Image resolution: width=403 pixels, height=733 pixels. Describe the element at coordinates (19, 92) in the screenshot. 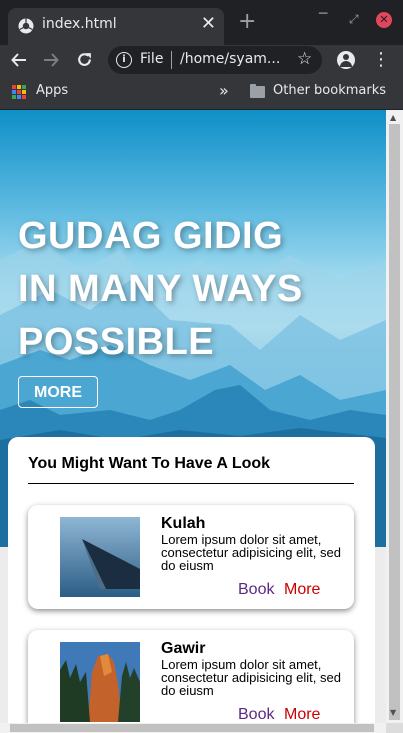

I see `apps-icon` at that location.